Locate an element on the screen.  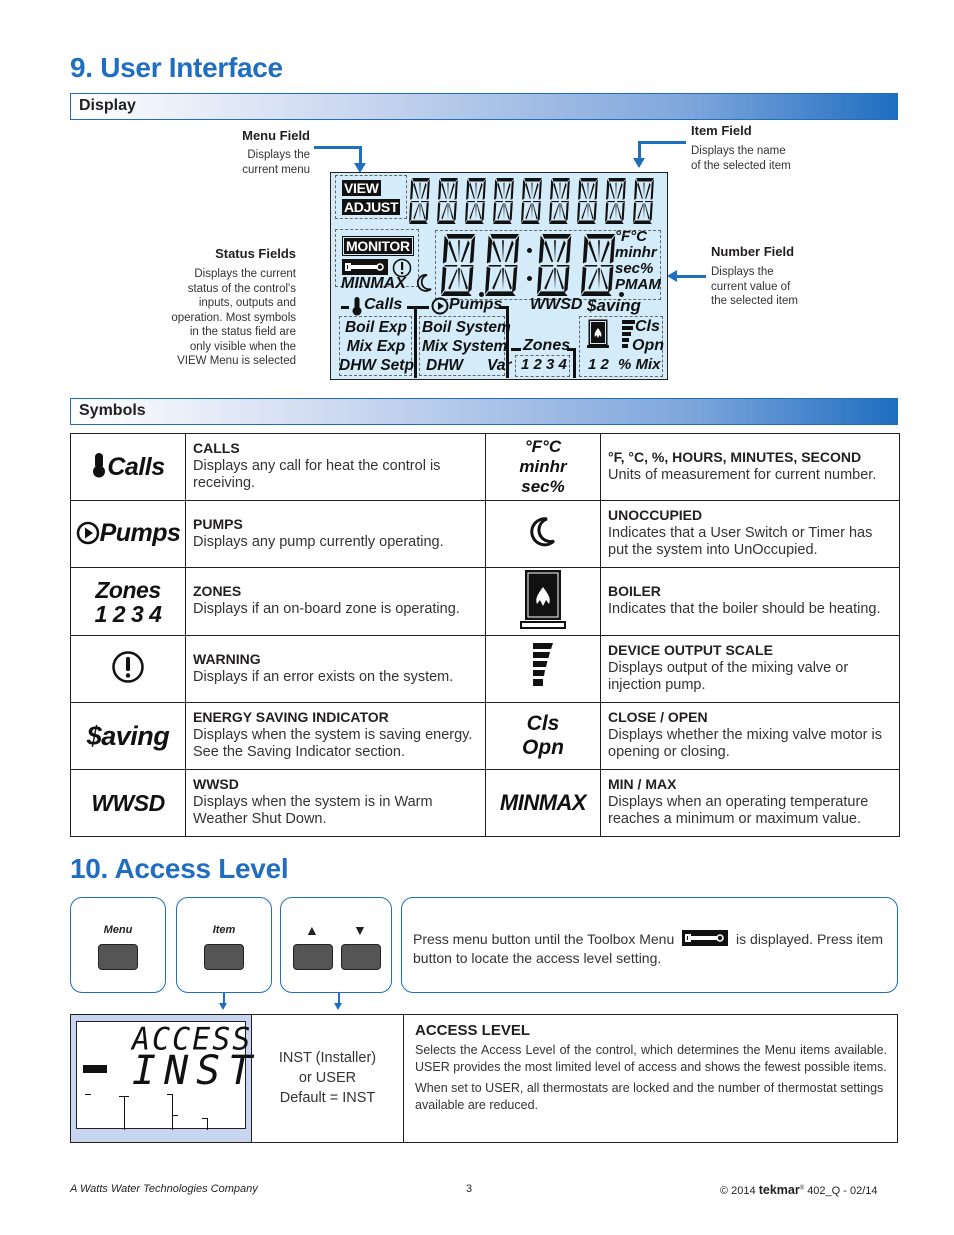
pumps-item: Var is located at coordinates (499, 365).